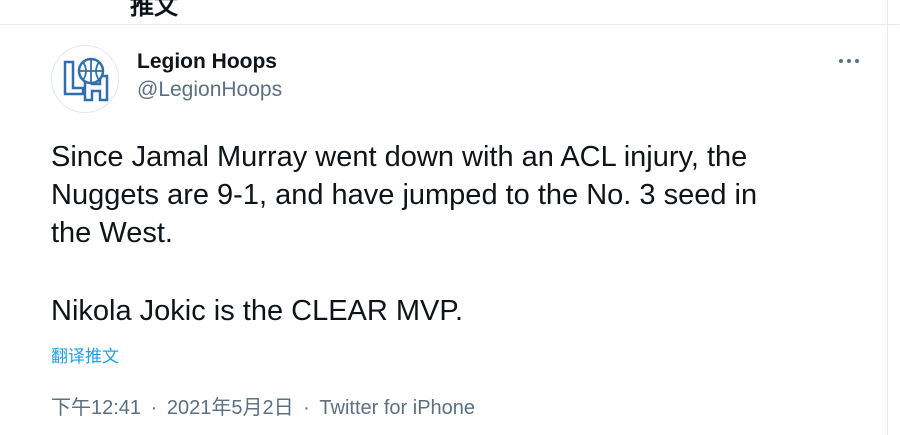  I want to click on tweet-source-link: Twitter for iPhone, so click(397, 408).